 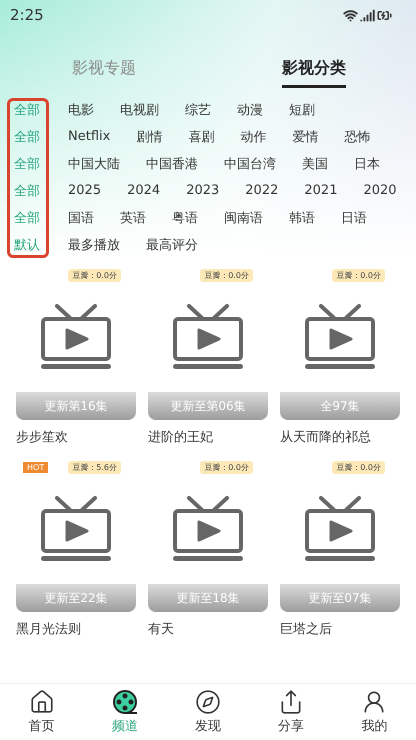 What do you see at coordinates (172, 245) in the screenshot?
I see `filter-option: 最高评分` at bounding box center [172, 245].